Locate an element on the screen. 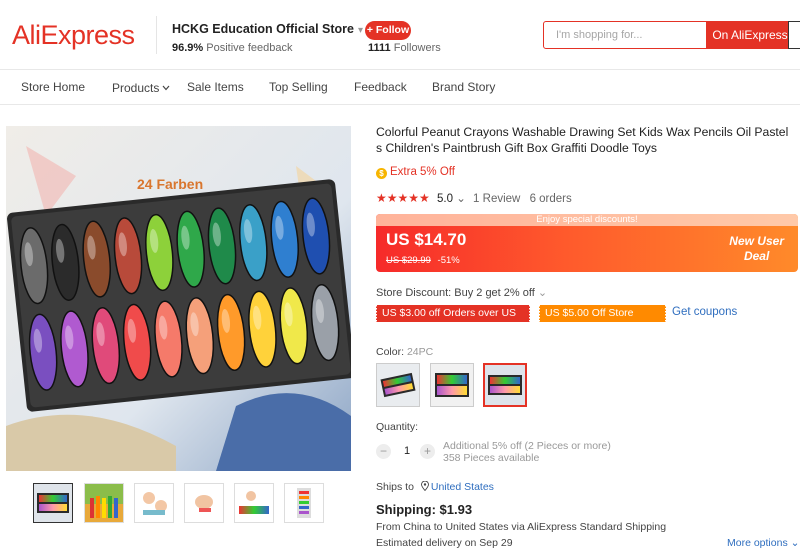 This screenshot has height=552, width=800. nav-brand-story: Brand Story is located at coordinates (463, 87).